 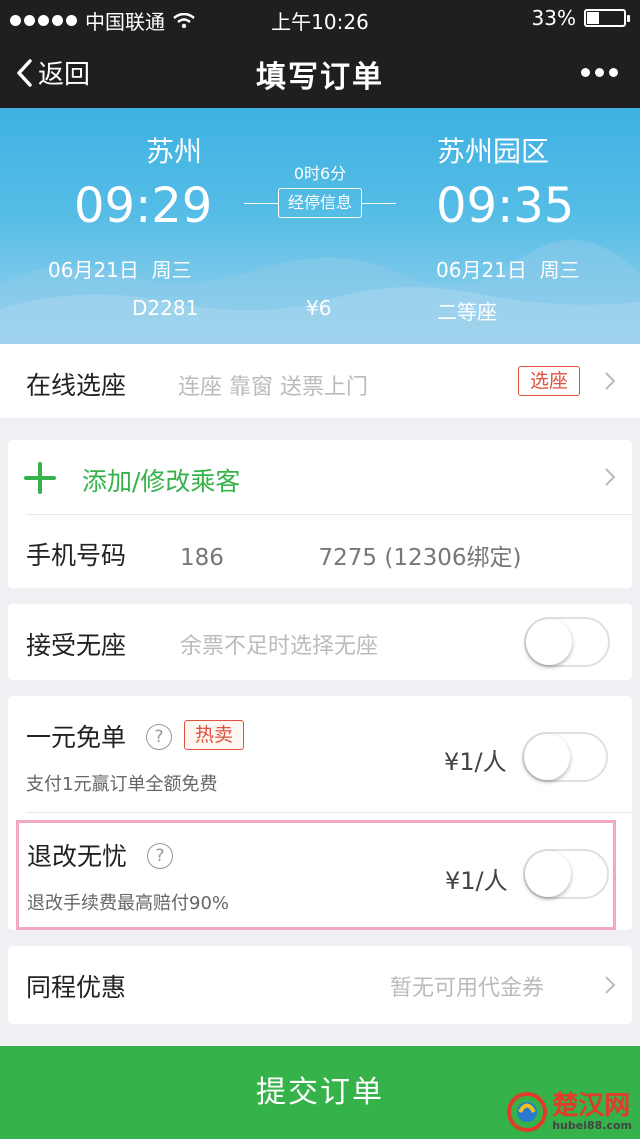 What do you see at coordinates (607, 18) in the screenshot?
I see `battery-icon` at bounding box center [607, 18].